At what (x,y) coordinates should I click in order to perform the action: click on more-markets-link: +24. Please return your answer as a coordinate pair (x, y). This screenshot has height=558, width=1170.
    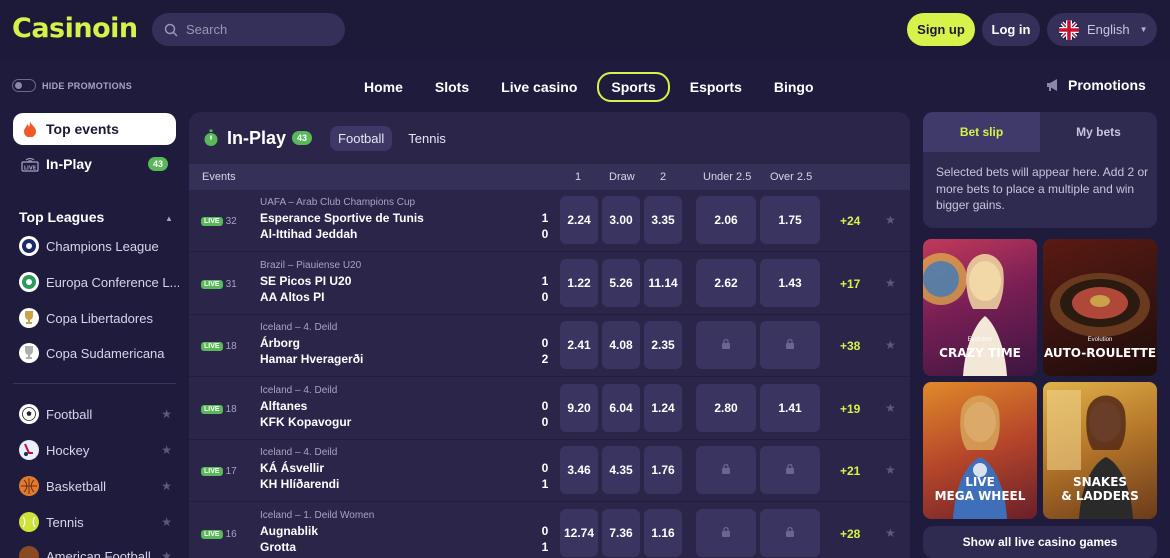
    Looking at the image, I should click on (850, 221).